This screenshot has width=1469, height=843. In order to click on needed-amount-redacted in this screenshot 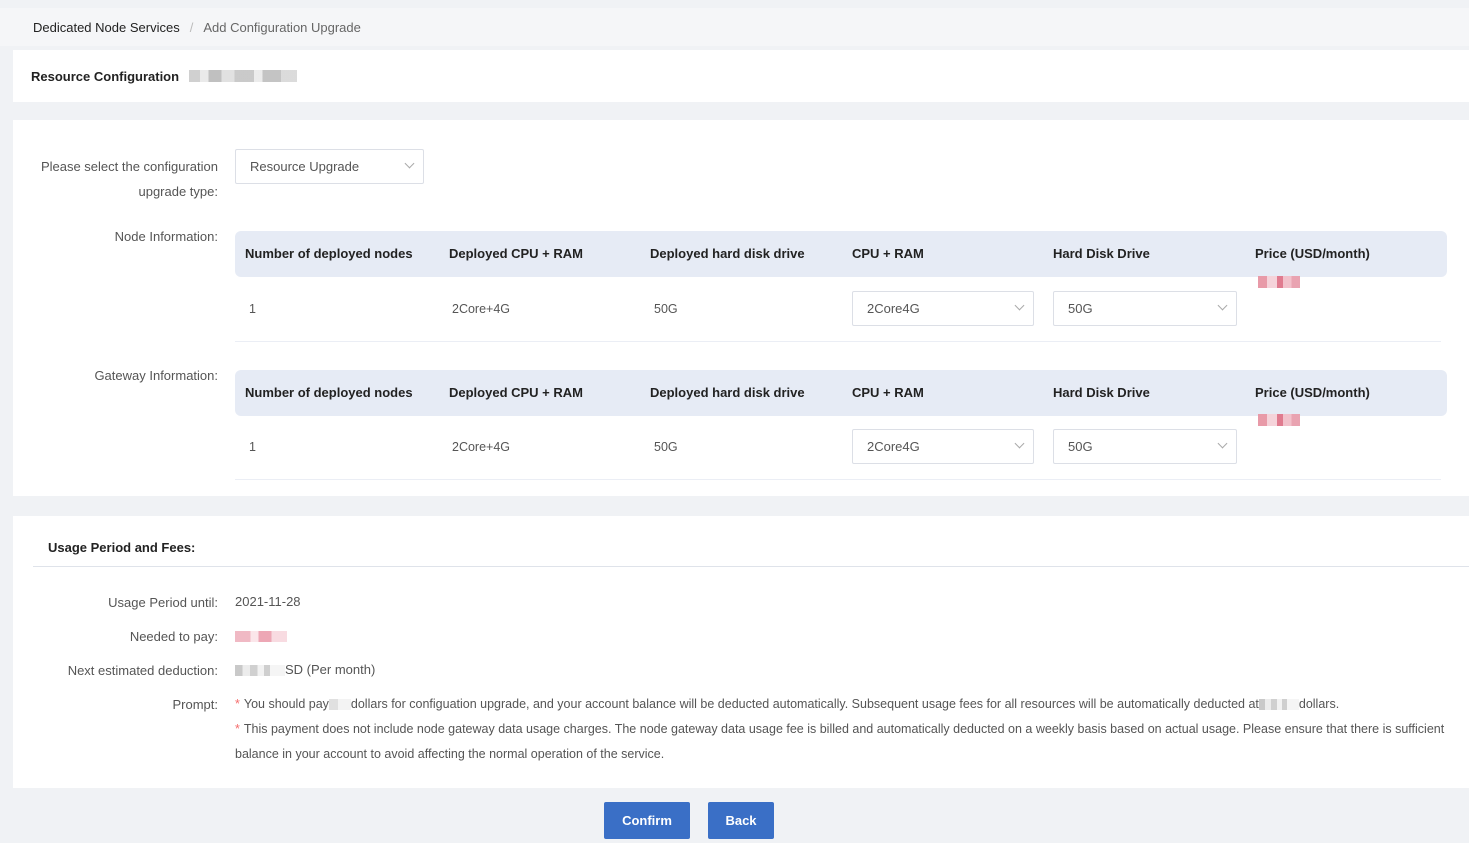, I will do `click(261, 637)`.